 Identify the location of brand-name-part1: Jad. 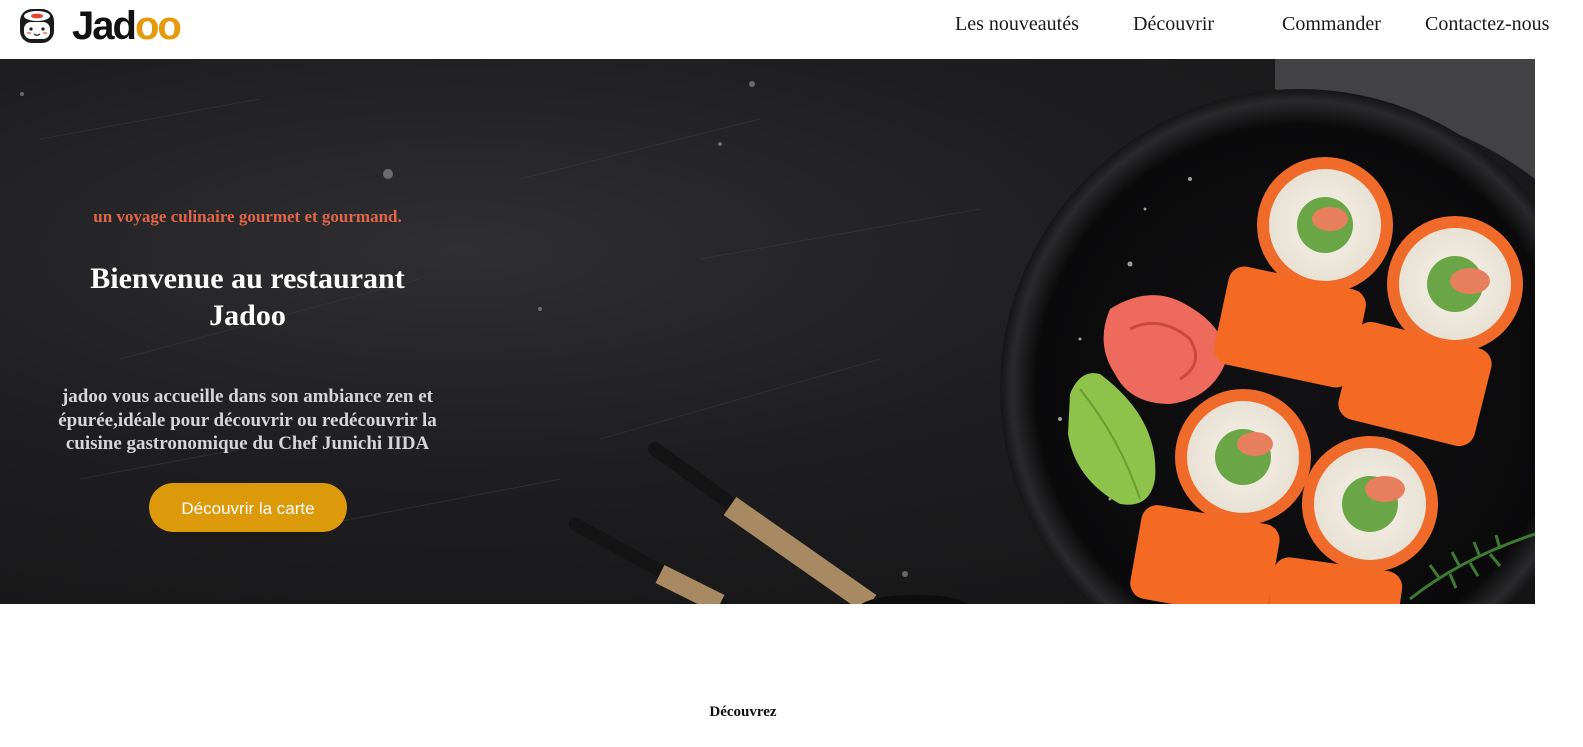
(104, 26).